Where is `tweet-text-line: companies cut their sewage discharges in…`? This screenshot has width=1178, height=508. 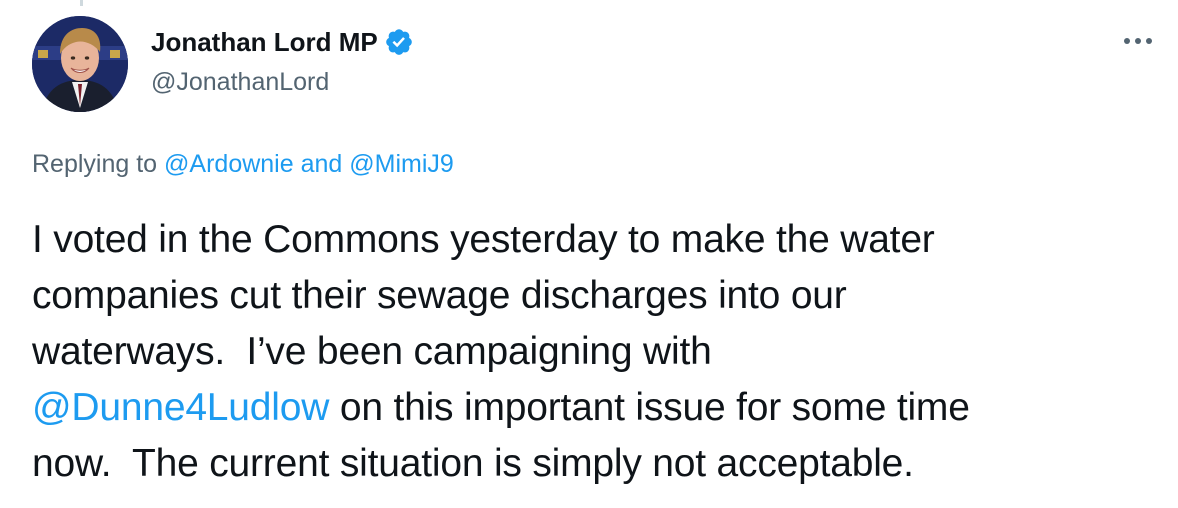
tweet-text-line: companies cut their sewage discharges in… is located at coordinates (439, 295).